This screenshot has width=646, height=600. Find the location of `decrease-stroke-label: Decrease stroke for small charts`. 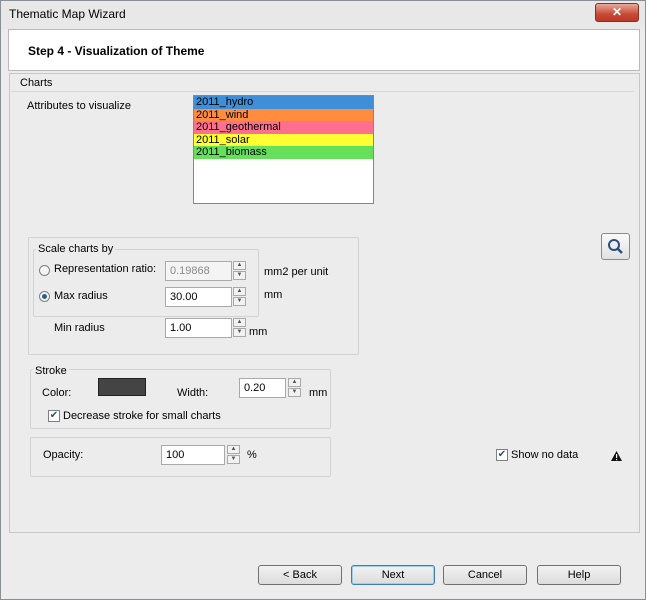

decrease-stroke-label: Decrease stroke for small charts is located at coordinates (142, 416).